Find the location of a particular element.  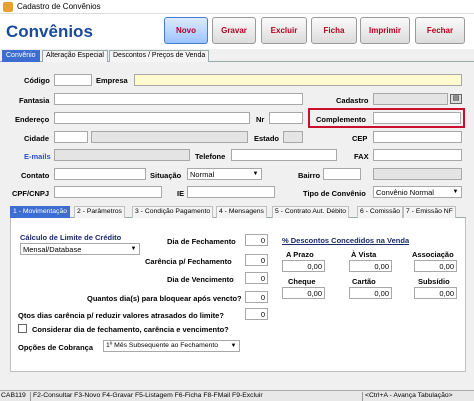

status-code: CAB119 is located at coordinates (13, 395).